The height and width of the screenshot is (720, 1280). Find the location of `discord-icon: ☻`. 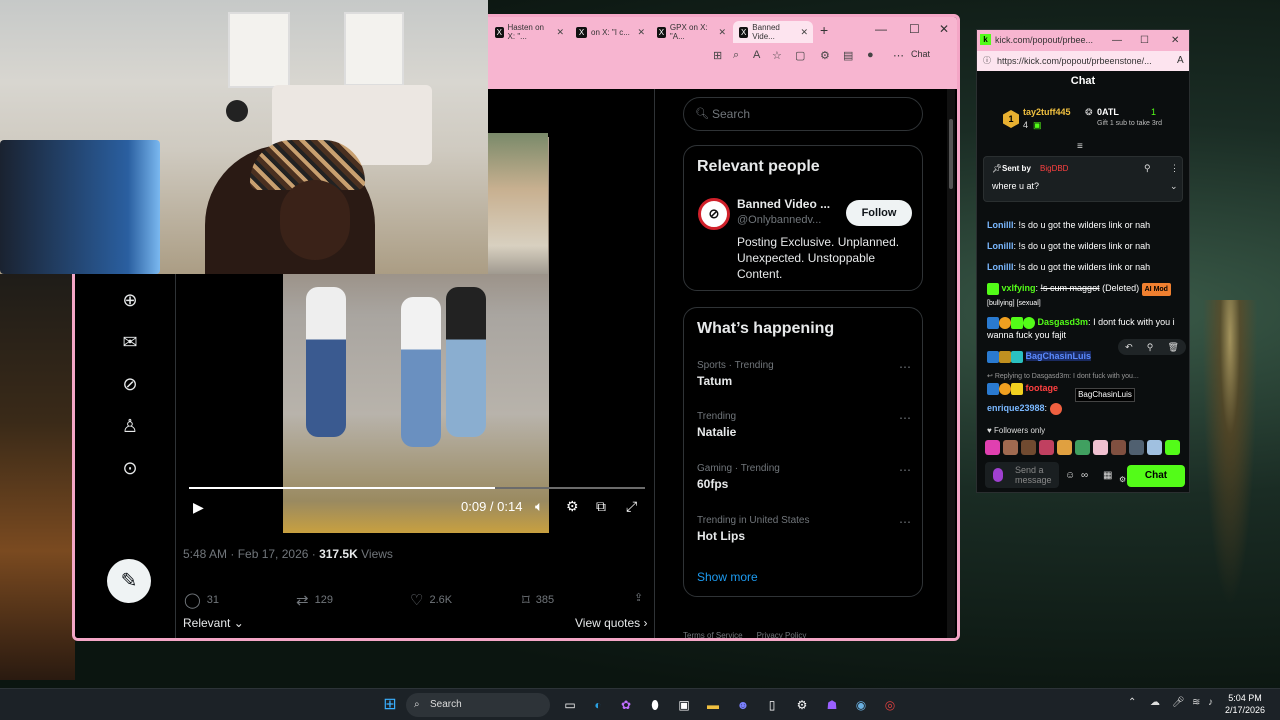

discord-icon: ☻ is located at coordinates (743, 705).